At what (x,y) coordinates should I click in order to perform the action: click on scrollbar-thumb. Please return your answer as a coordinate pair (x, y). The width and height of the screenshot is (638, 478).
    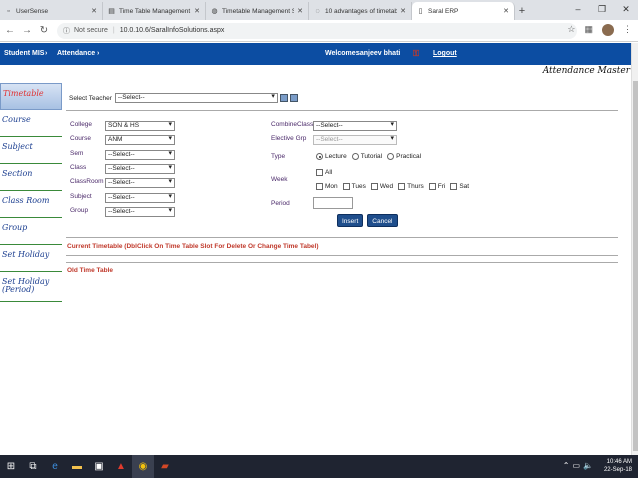
    Looking at the image, I should click on (635, 266).